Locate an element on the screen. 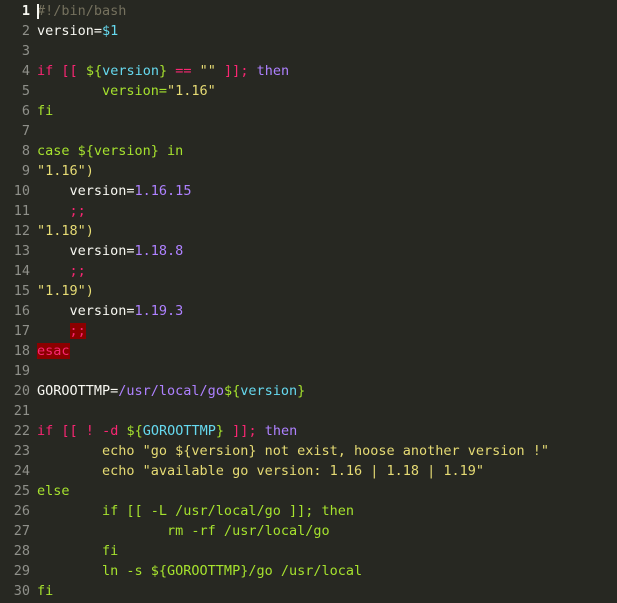 This screenshot has width=617, height=603. code-text: #!/bin/bash is located at coordinates (81, 11).